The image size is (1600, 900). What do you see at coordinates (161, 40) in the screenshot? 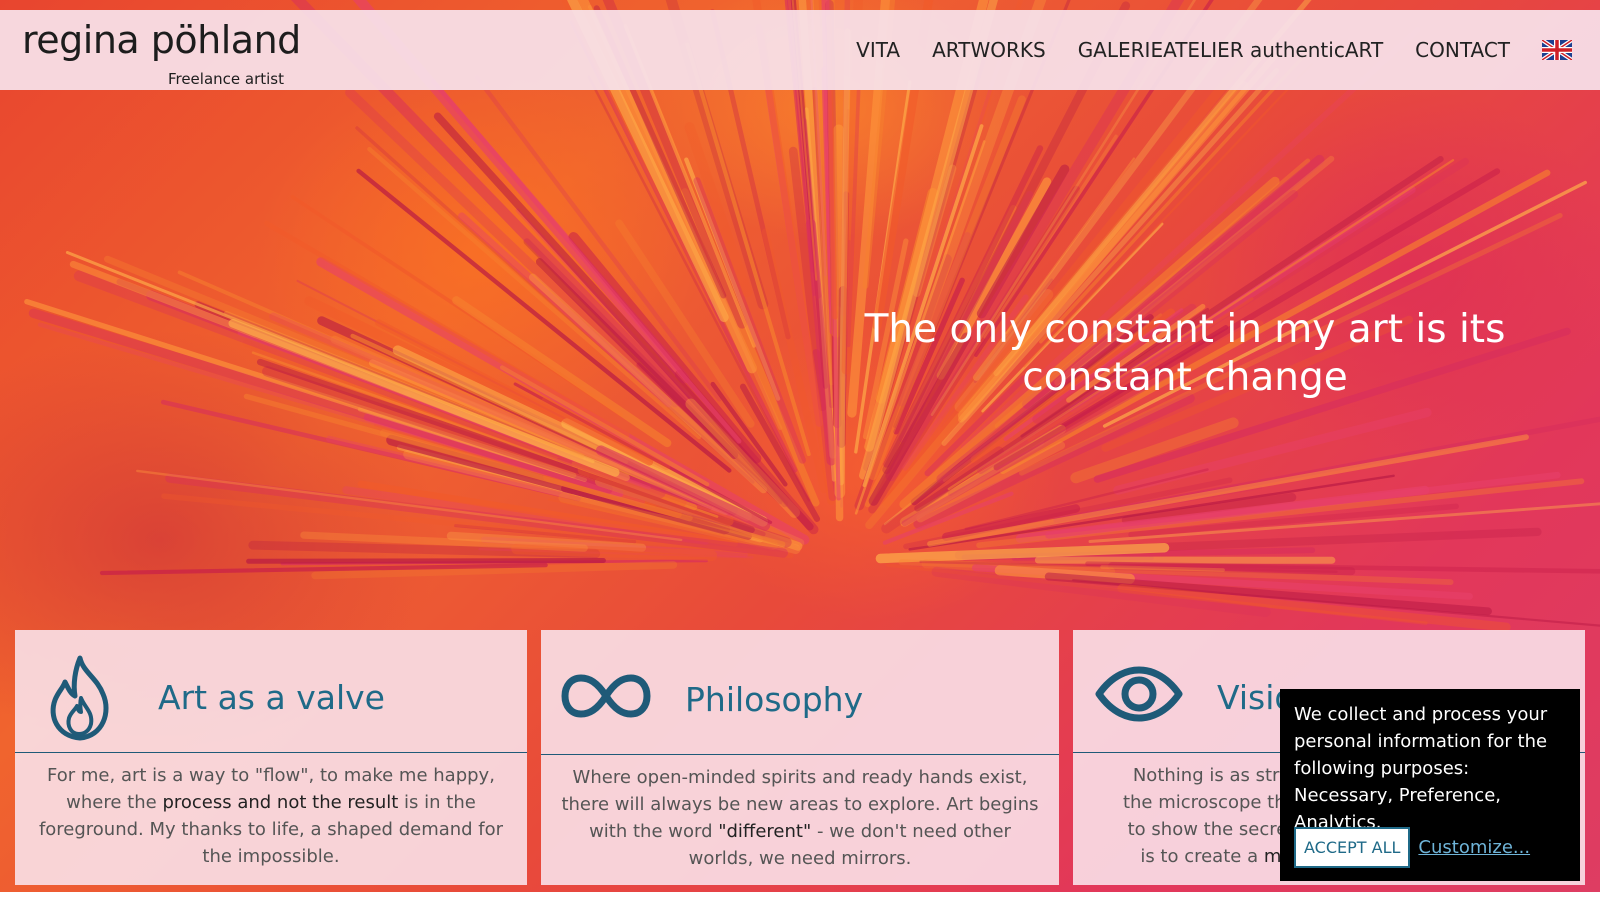
I see `logo-name: regina pöhland` at bounding box center [161, 40].